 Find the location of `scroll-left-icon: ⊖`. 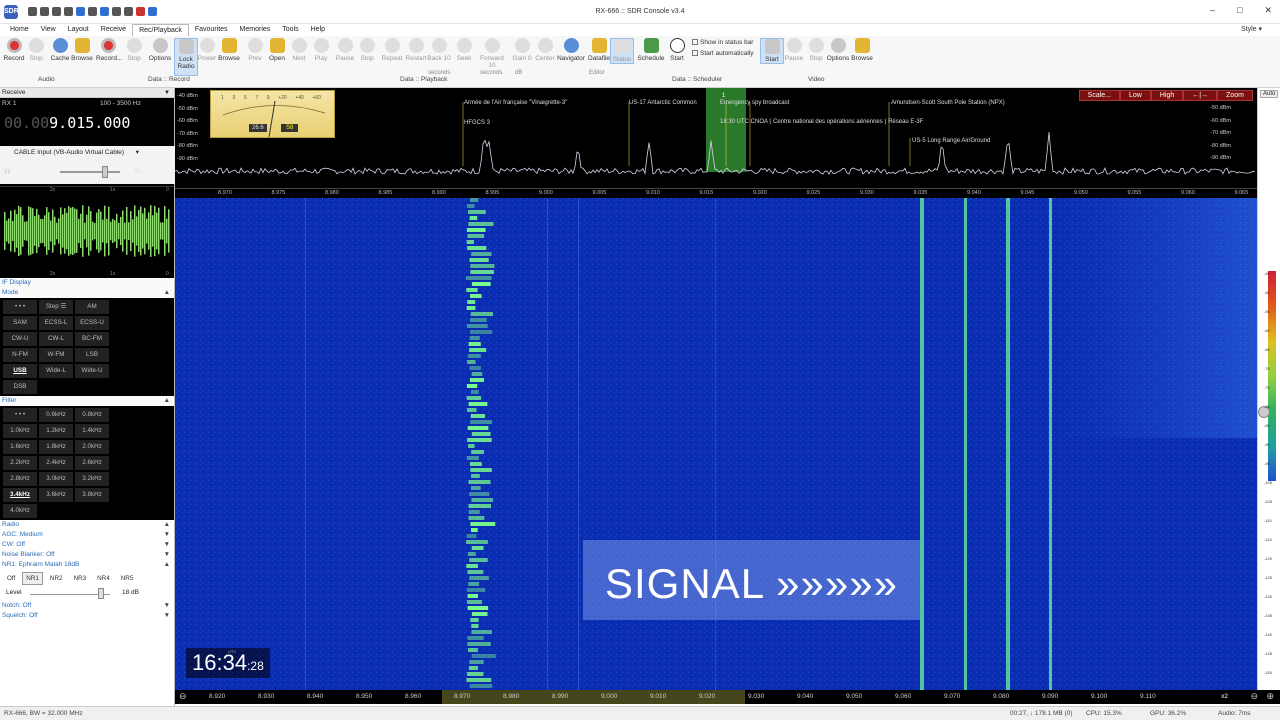

scroll-left-icon: ⊖ is located at coordinates (183, 696).